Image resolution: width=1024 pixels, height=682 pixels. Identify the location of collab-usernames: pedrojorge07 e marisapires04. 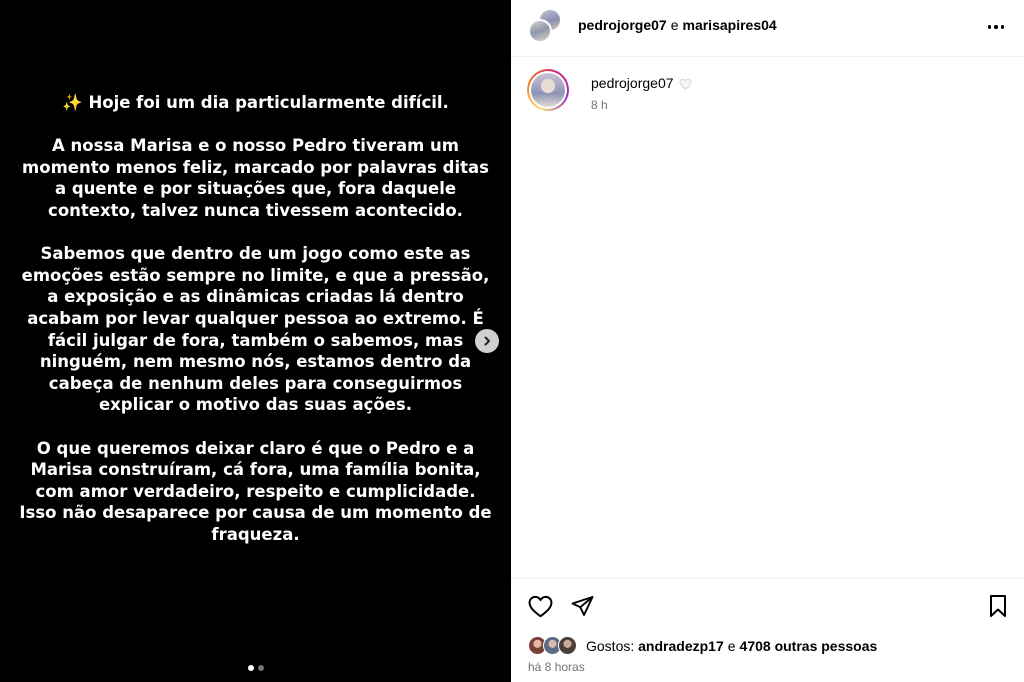
(677, 25).